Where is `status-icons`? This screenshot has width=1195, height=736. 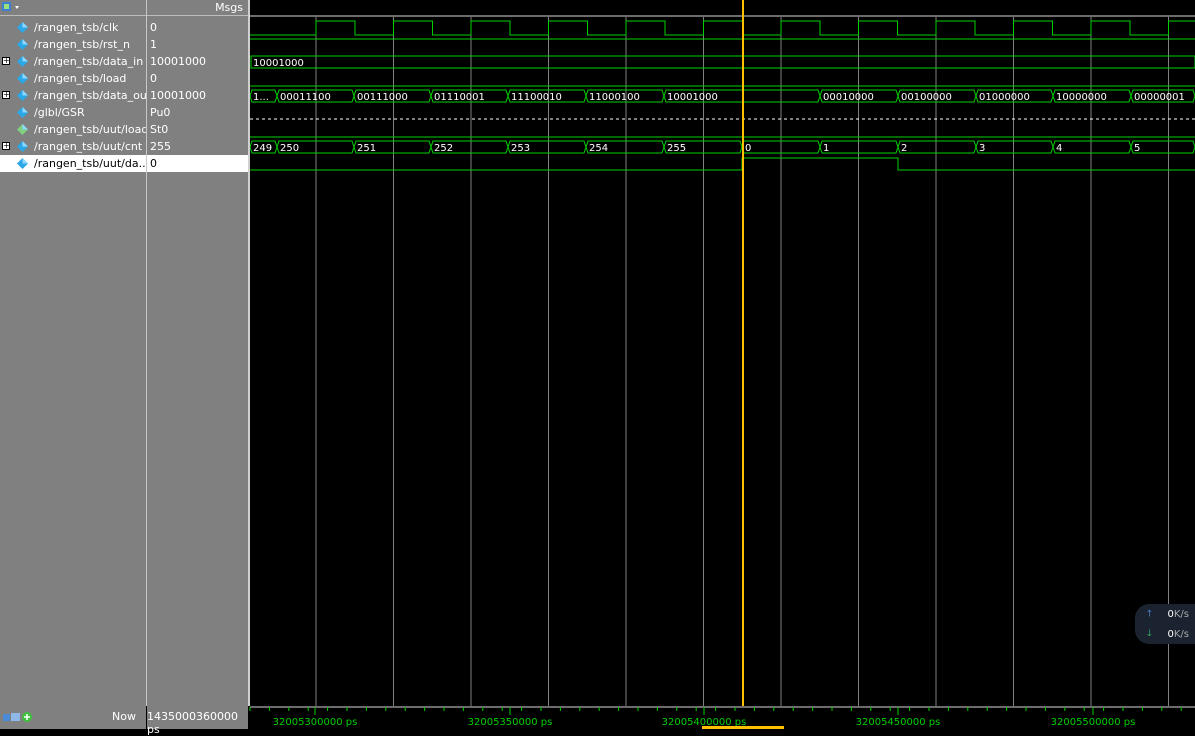
status-icons is located at coordinates (17, 717).